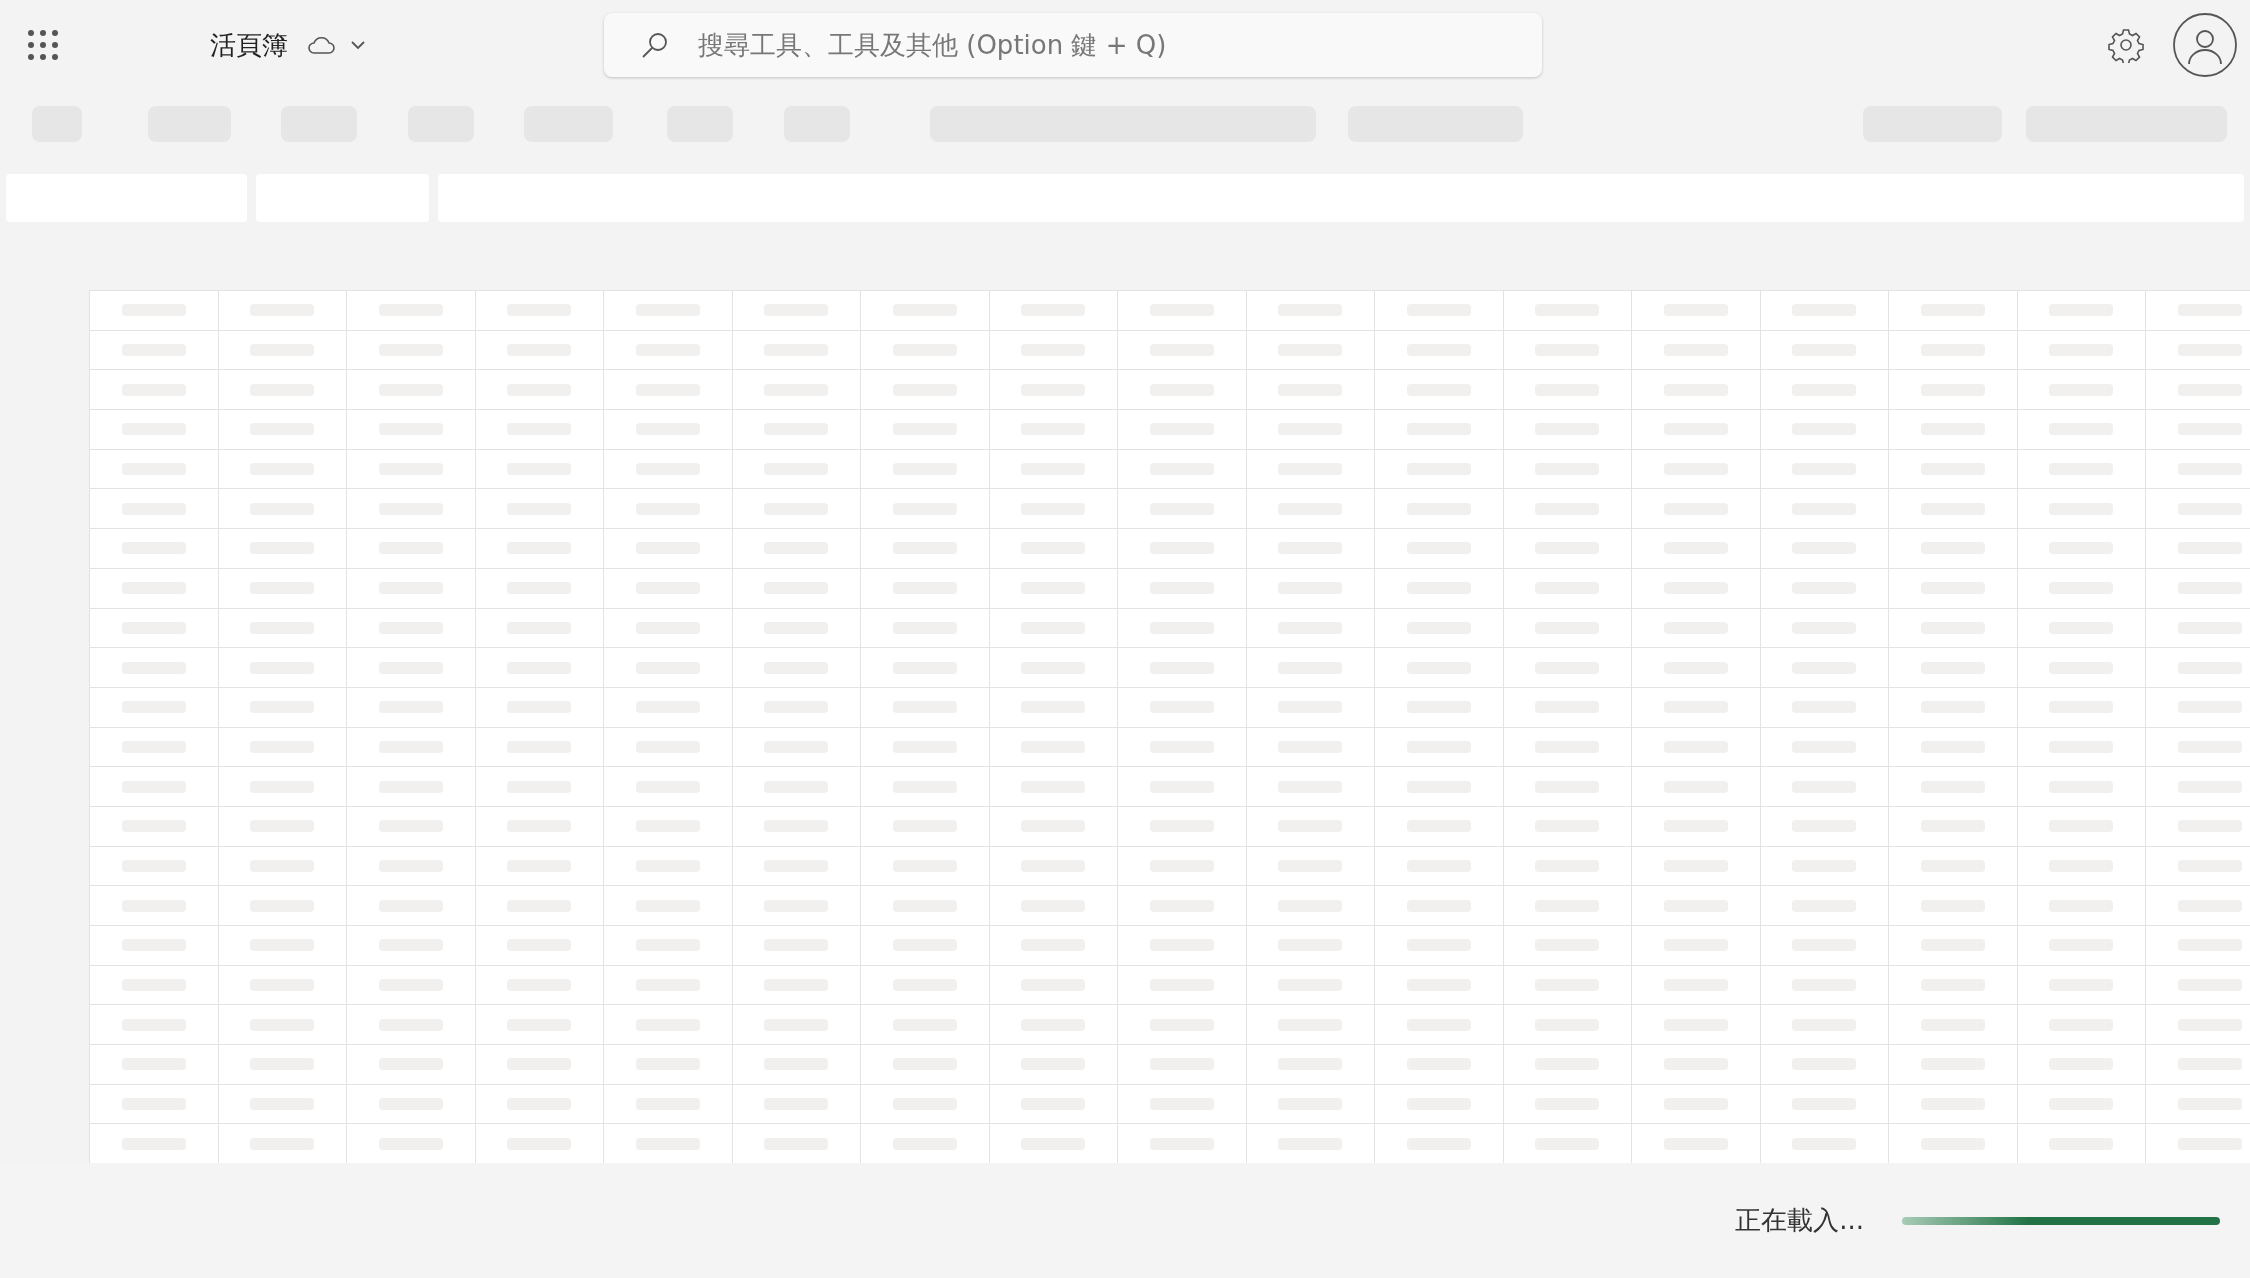 This screenshot has width=2250, height=1278. Describe the element at coordinates (1073, 45) in the screenshot. I see `search-field: 搜尋工具、工具及其他 (Option 鍵 + Q)` at that location.